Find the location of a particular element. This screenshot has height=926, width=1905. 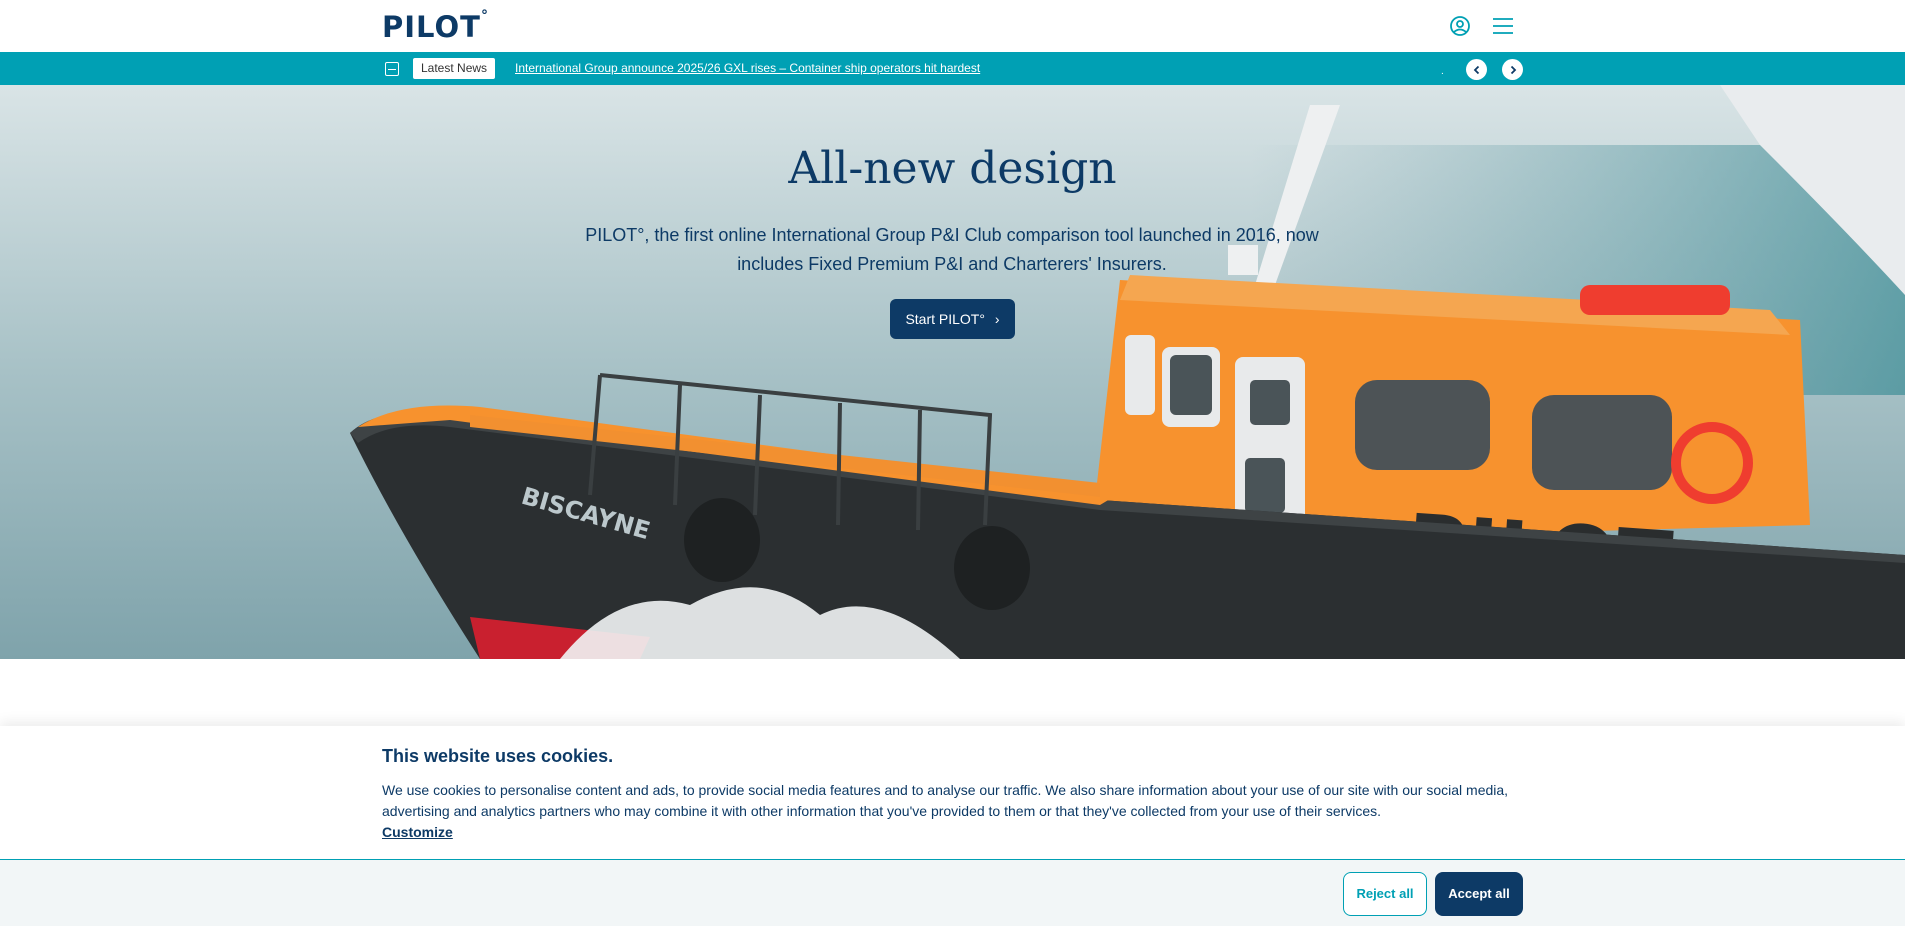

chevron-right-icon is located at coordinates (1512, 69).